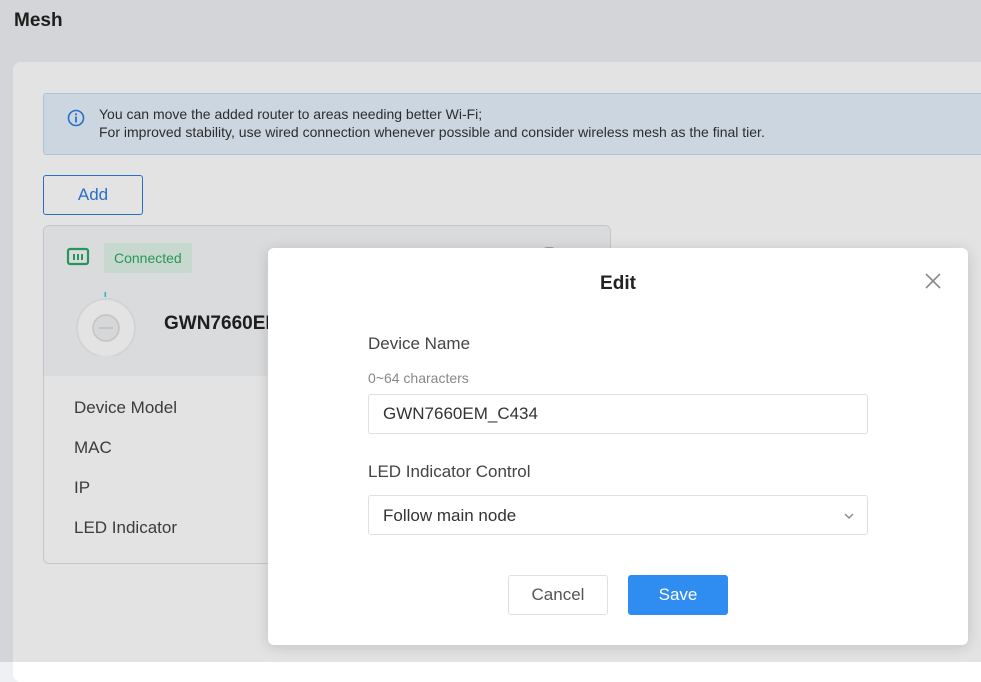 Image resolution: width=981 pixels, height=682 pixels. What do you see at coordinates (558, 595) in the screenshot?
I see `cancel-button: Cancel` at bounding box center [558, 595].